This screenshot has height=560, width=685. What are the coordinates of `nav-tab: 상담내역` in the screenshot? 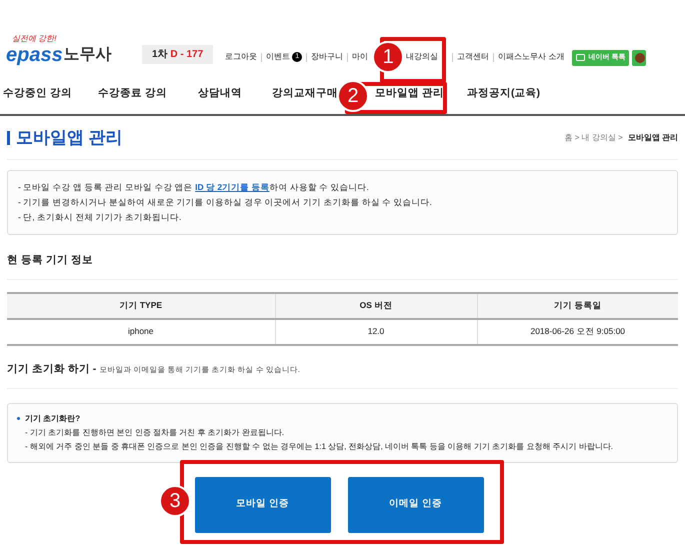 It's located at (220, 93).